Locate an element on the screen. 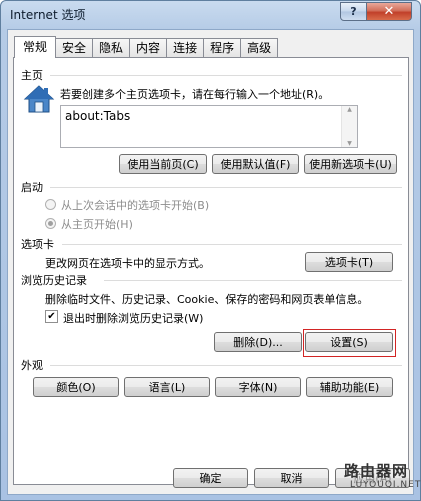 This screenshot has width=421, height=501. tab-programs: 程序 is located at coordinates (222, 48).